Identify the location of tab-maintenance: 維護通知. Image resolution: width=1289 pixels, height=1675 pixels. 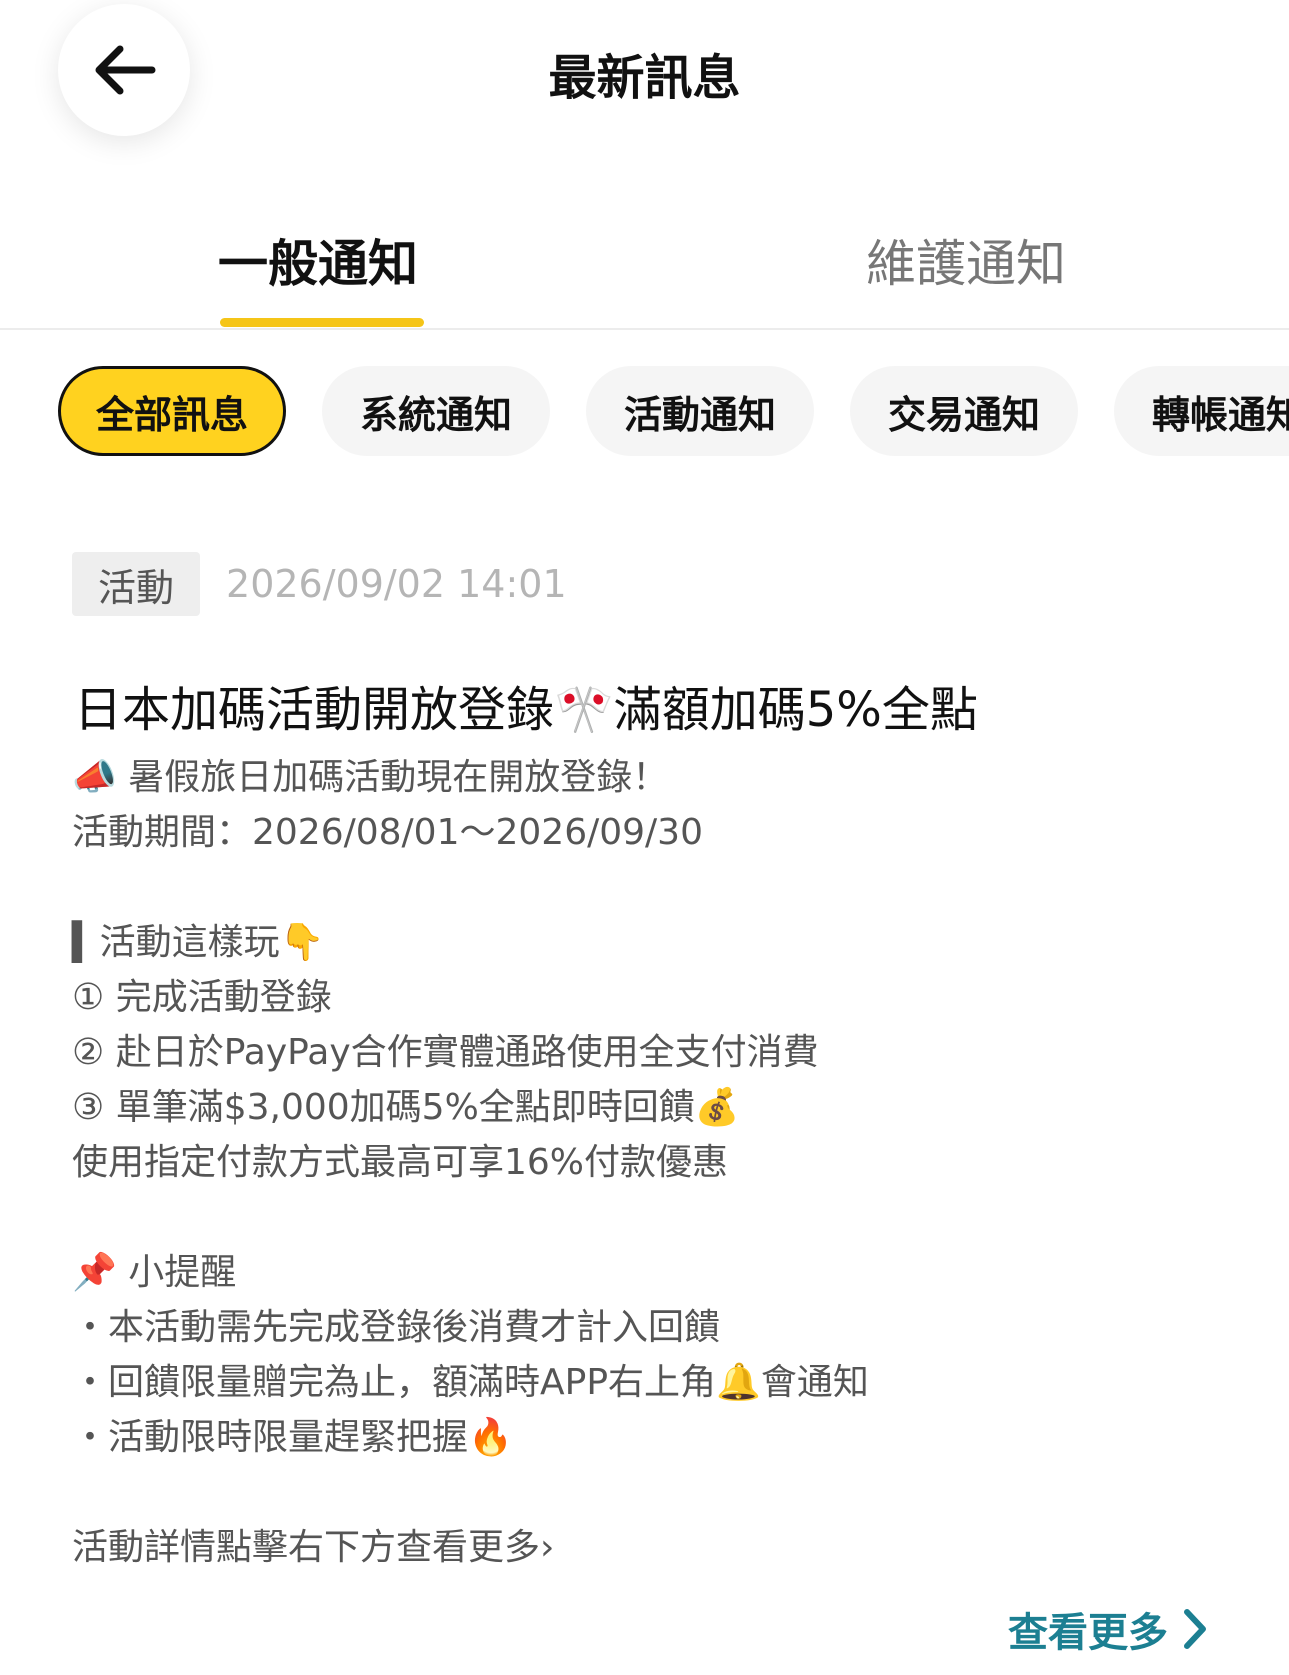
(966, 260).